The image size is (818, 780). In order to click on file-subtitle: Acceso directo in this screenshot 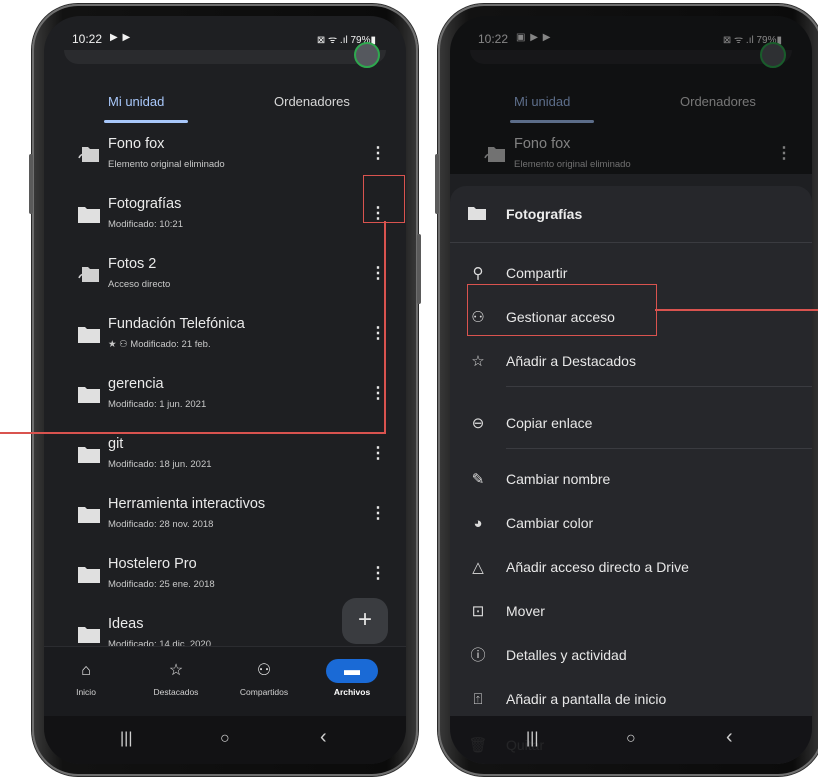, I will do `click(139, 284)`.